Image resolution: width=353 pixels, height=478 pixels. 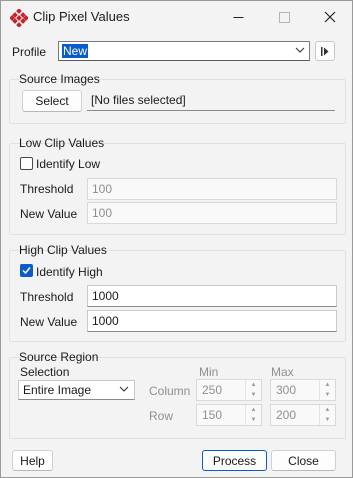 What do you see at coordinates (45, 372) in the screenshot?
I see `selection-label: Selection` at bounding box center [45, 372].